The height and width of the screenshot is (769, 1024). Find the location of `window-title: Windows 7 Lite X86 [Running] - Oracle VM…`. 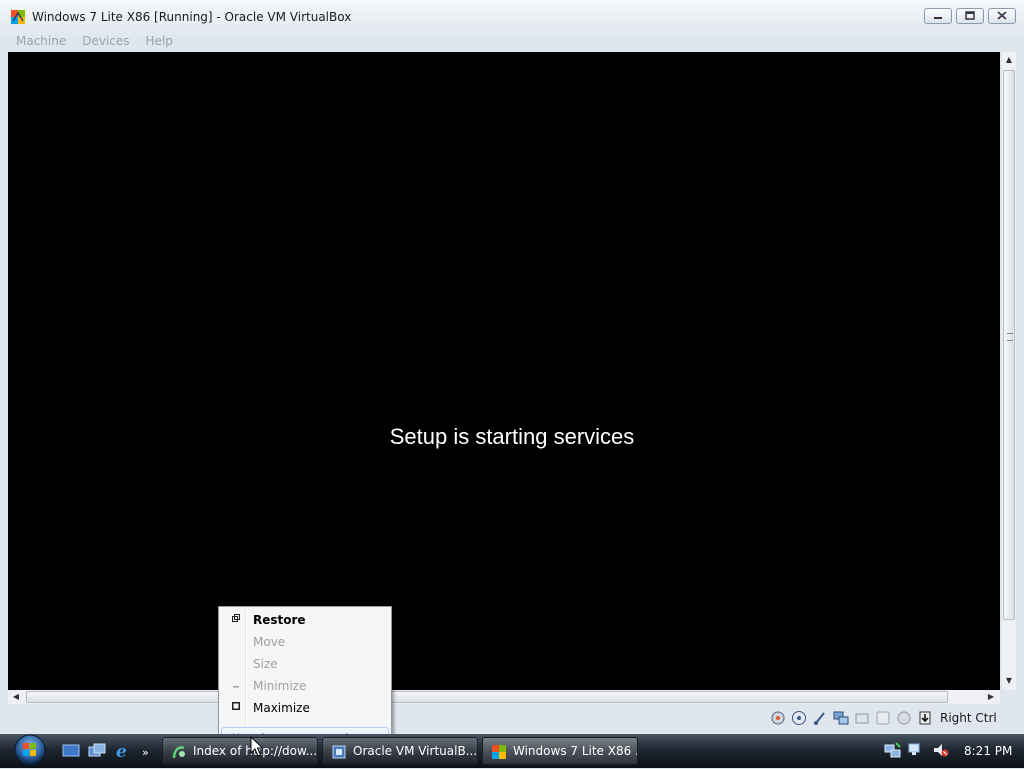

window-title: Windows 7 Lite X86 [Running] - Oracle VM… is located at coordinates (192, 17).